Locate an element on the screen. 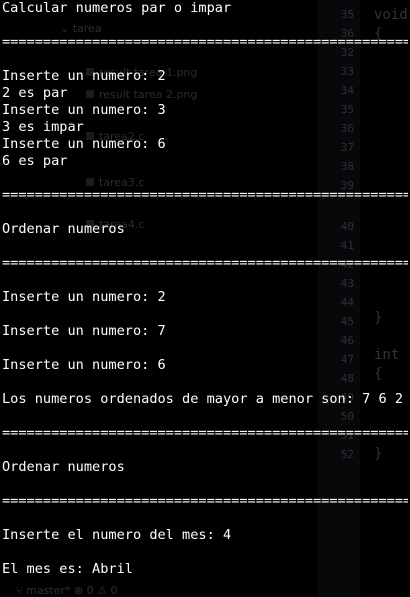 This screenshot has width=410, height=597. terminal-line: 3 es impar is located at coordinates (43, 127).